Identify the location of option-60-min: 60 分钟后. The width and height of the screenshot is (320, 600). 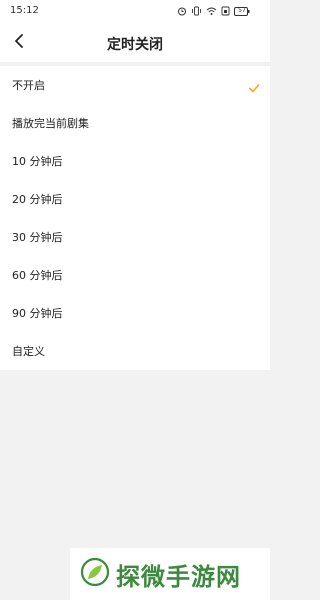
(135, 275).